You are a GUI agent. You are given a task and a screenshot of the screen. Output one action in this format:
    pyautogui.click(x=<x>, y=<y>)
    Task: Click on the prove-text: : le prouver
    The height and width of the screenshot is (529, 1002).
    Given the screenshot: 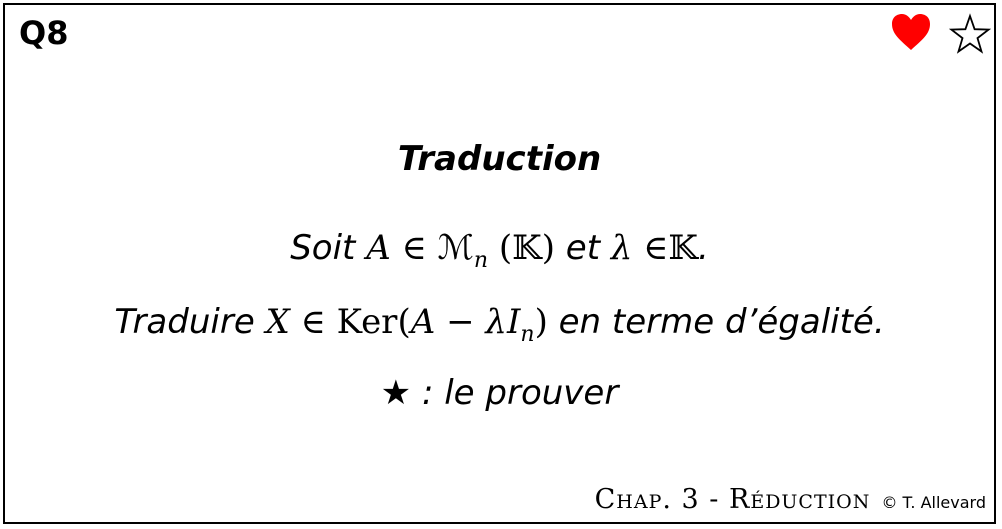 What is the action you would take?
    pyautogui.click(x=515, y=393)
    